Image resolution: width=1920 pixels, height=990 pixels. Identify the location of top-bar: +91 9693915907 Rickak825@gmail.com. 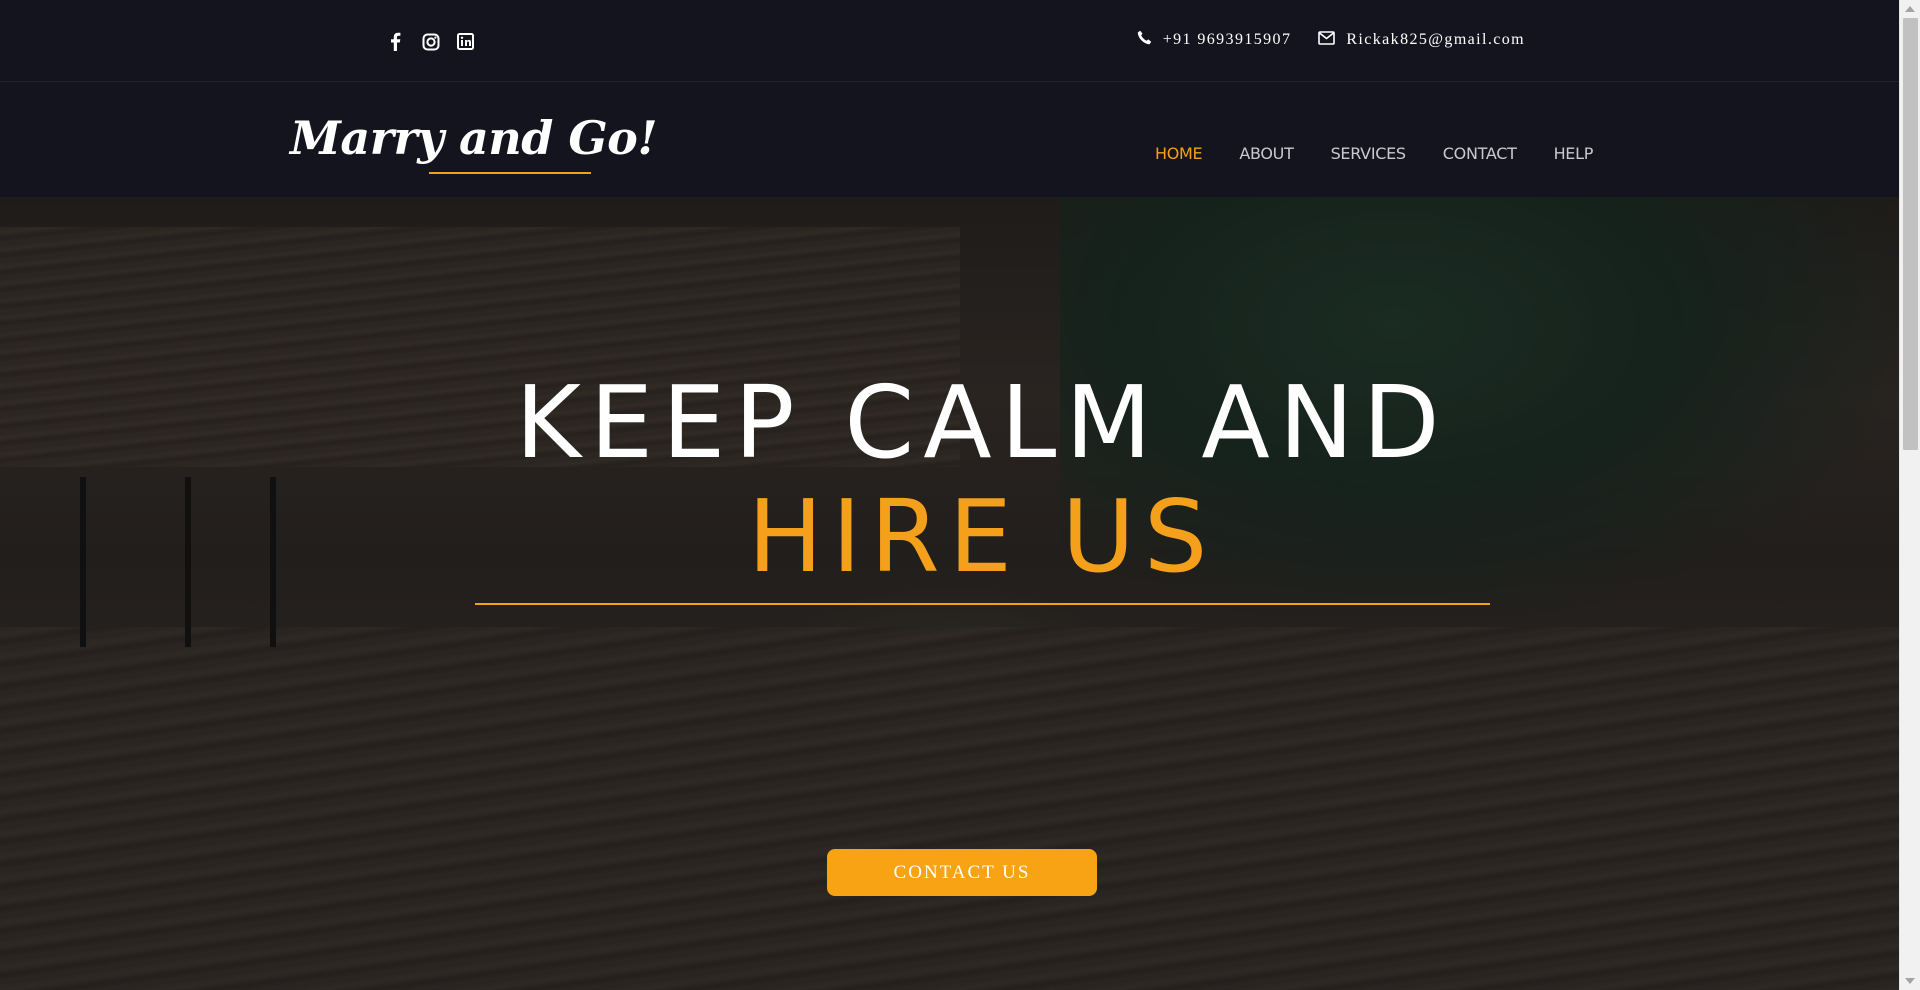
(949, 41).